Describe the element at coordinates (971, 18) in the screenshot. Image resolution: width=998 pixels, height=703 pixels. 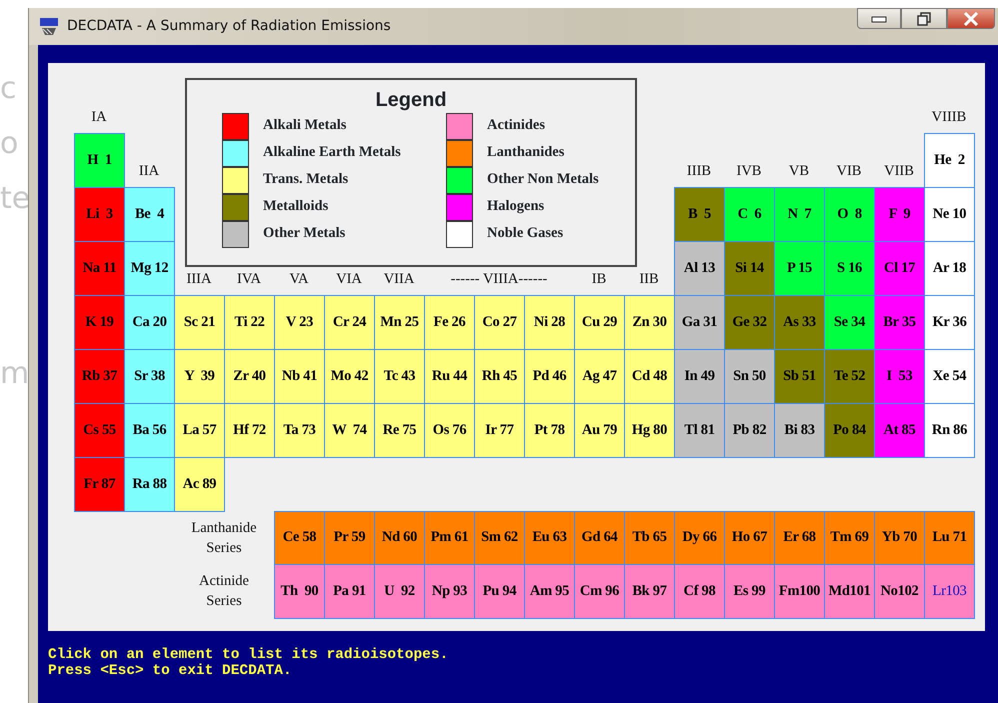
I see `close-button` at that location.